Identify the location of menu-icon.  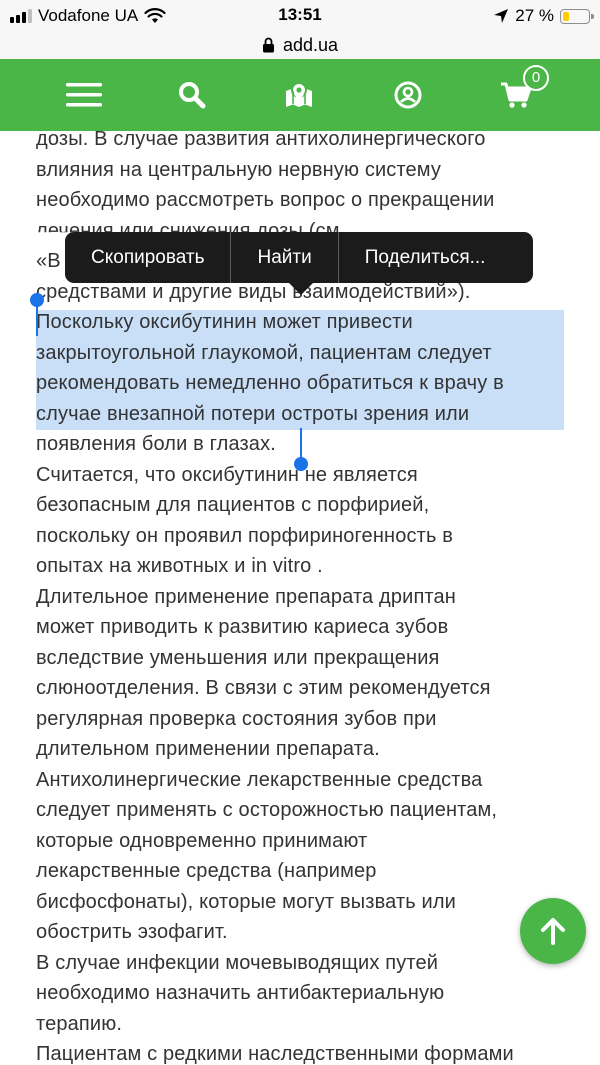
(84, 95).